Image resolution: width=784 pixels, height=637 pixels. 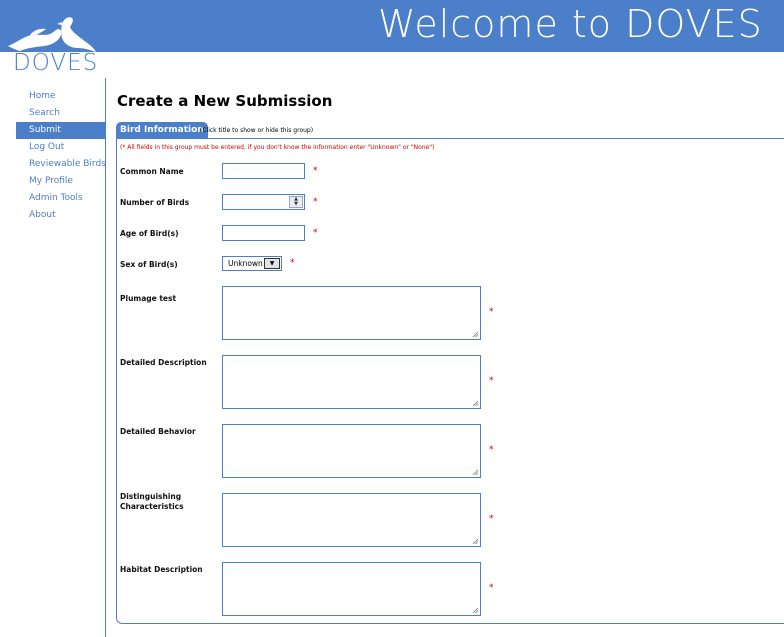 What do you see at coordinates (61, 113) in the screenshot?
I see `sidebar-item-search: Search` at bounding box center [61, 113].